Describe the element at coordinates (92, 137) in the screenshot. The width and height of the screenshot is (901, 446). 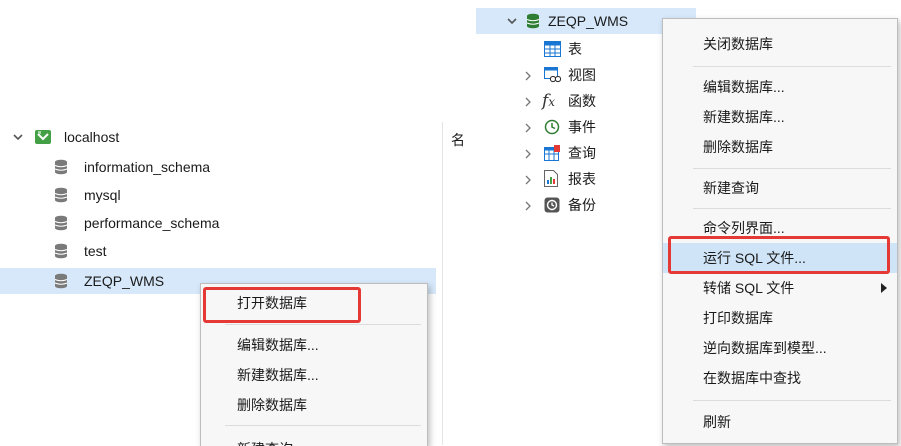
I see `connection-label: localhost` at that location.